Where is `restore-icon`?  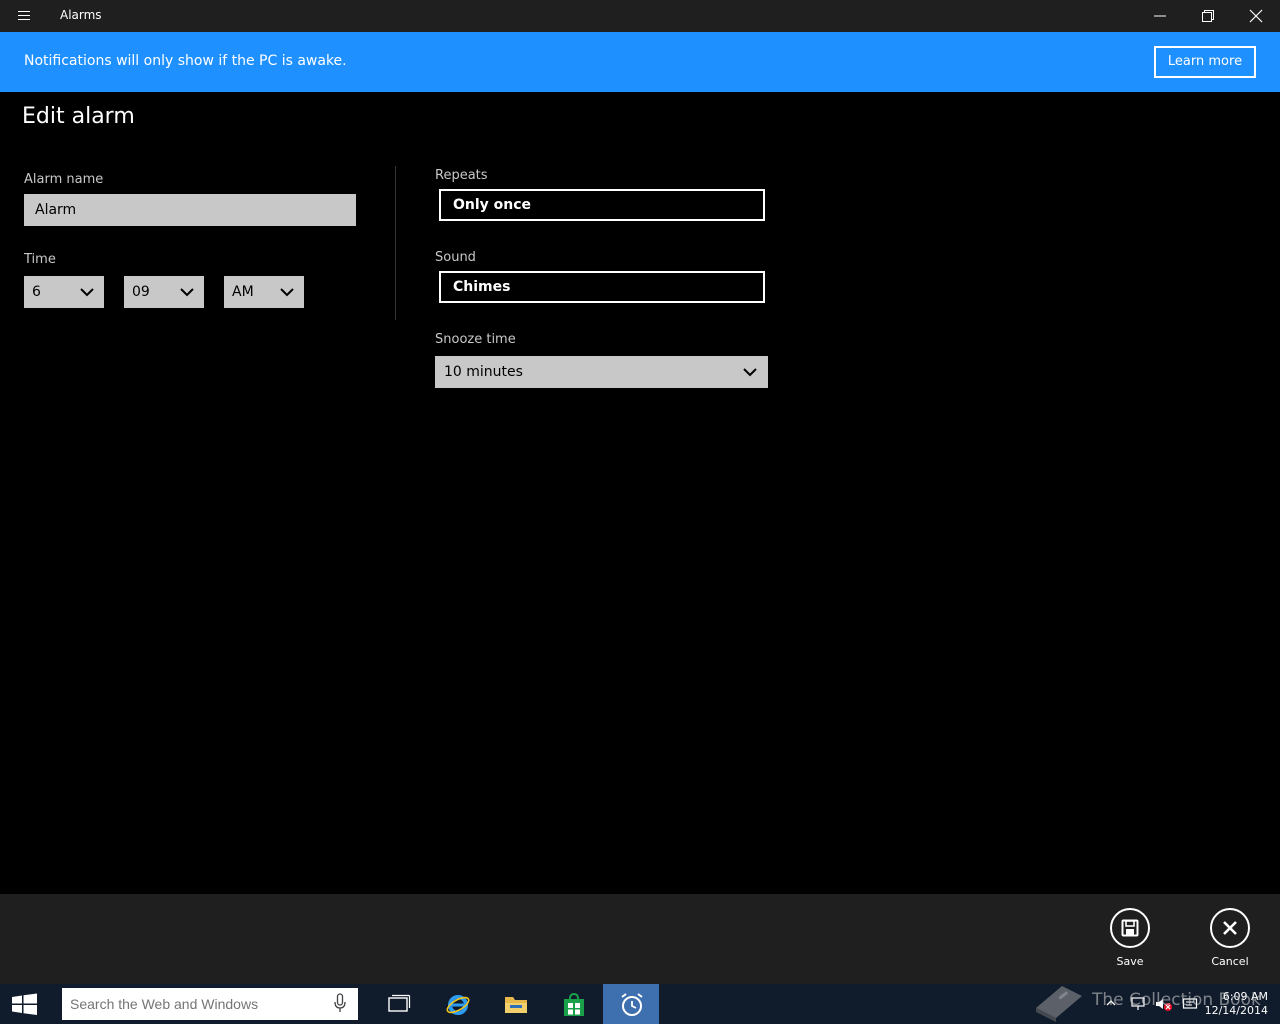 restore-icon is located at coordinates (1208, 16).